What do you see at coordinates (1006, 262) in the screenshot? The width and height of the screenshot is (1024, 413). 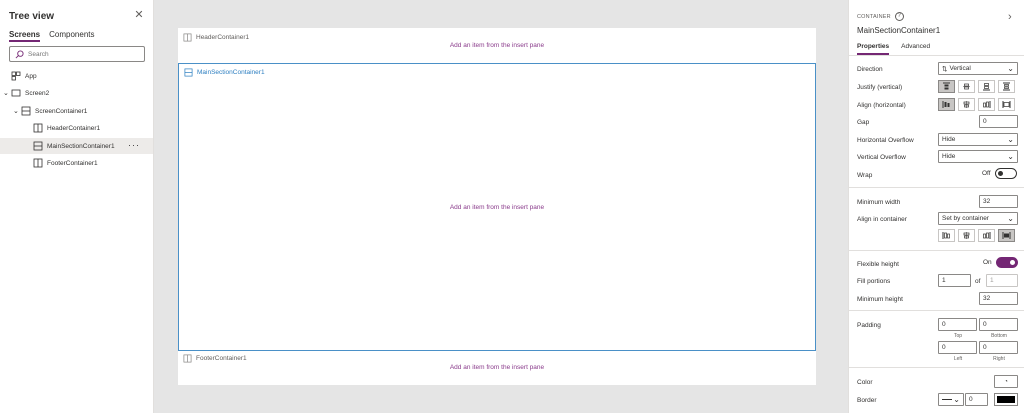 I see `flexible-height-switch` at bounding box center [1006, 262].